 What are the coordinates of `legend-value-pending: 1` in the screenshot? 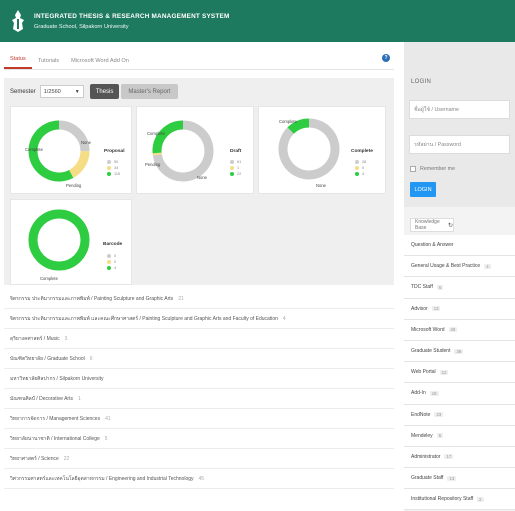 It's located at (238, 168).